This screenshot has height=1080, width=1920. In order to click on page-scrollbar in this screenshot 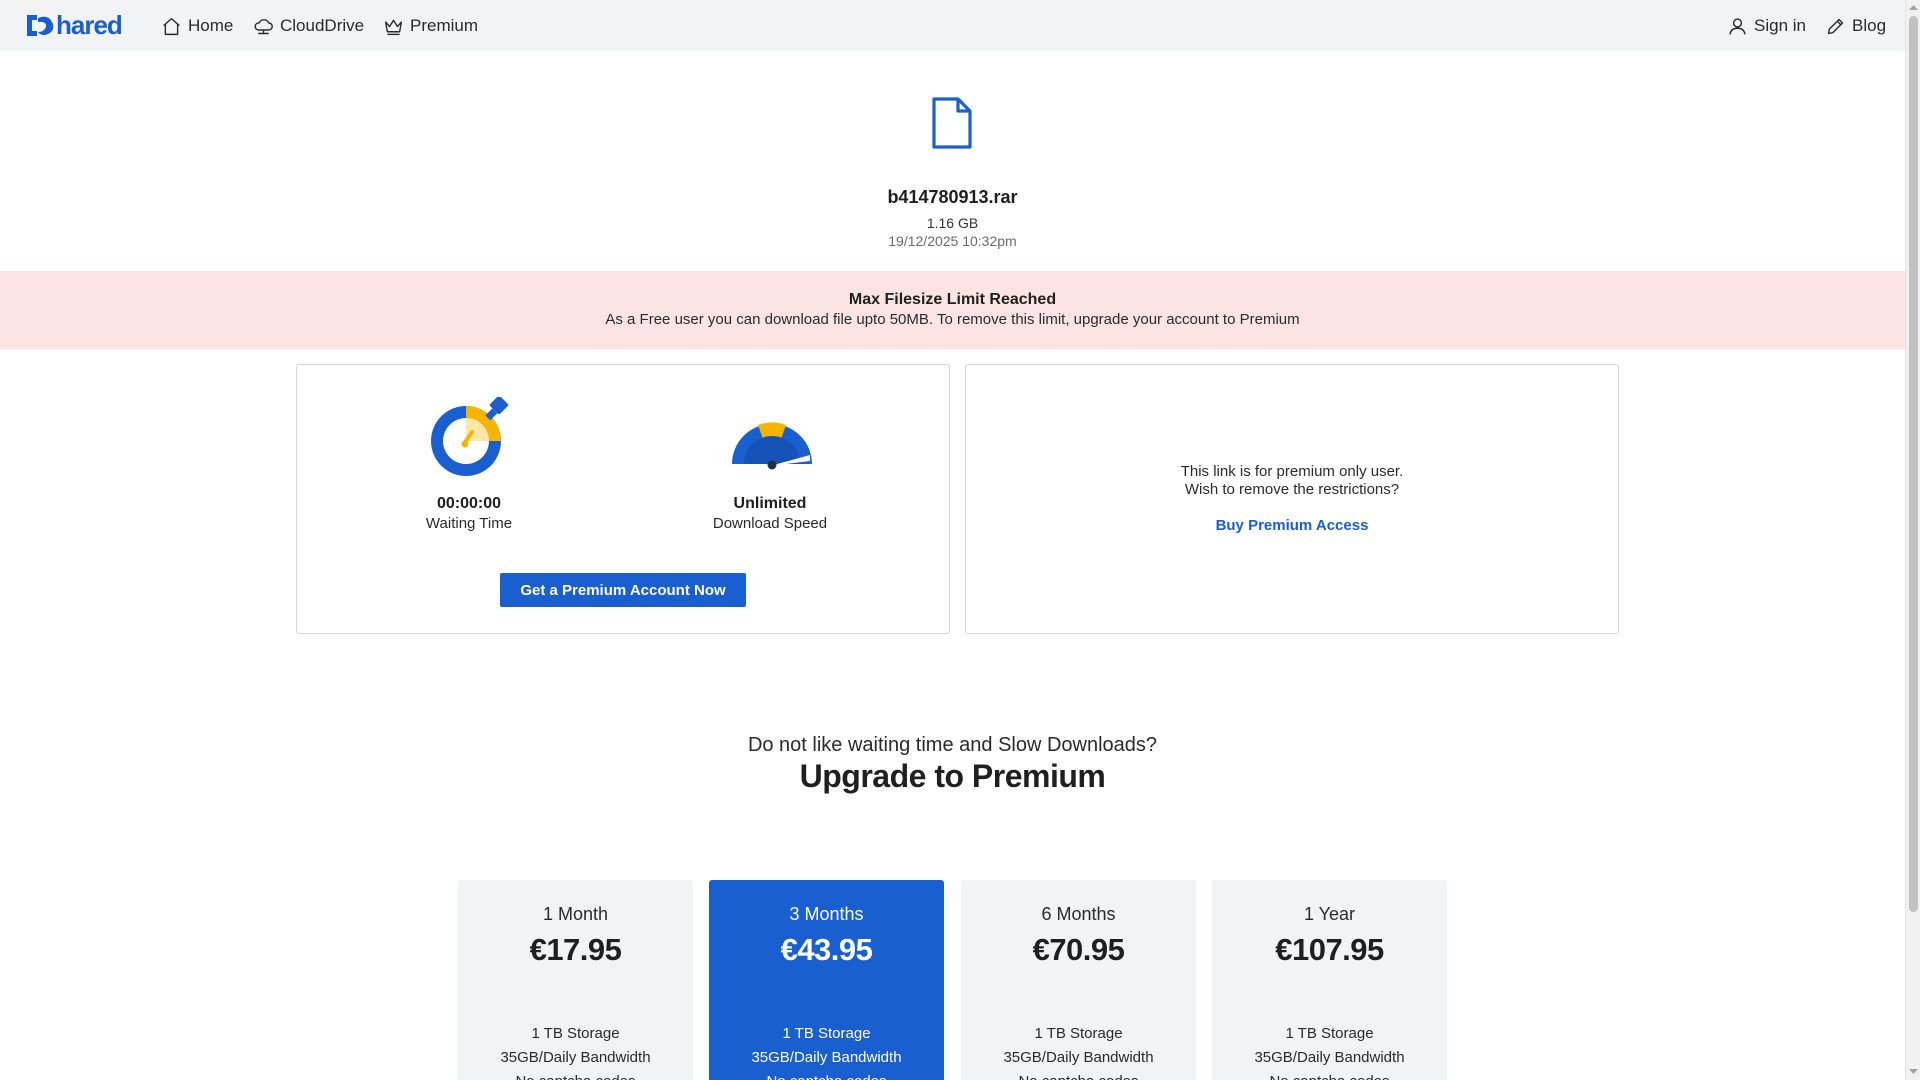, I will do `click(1912, 540)`.